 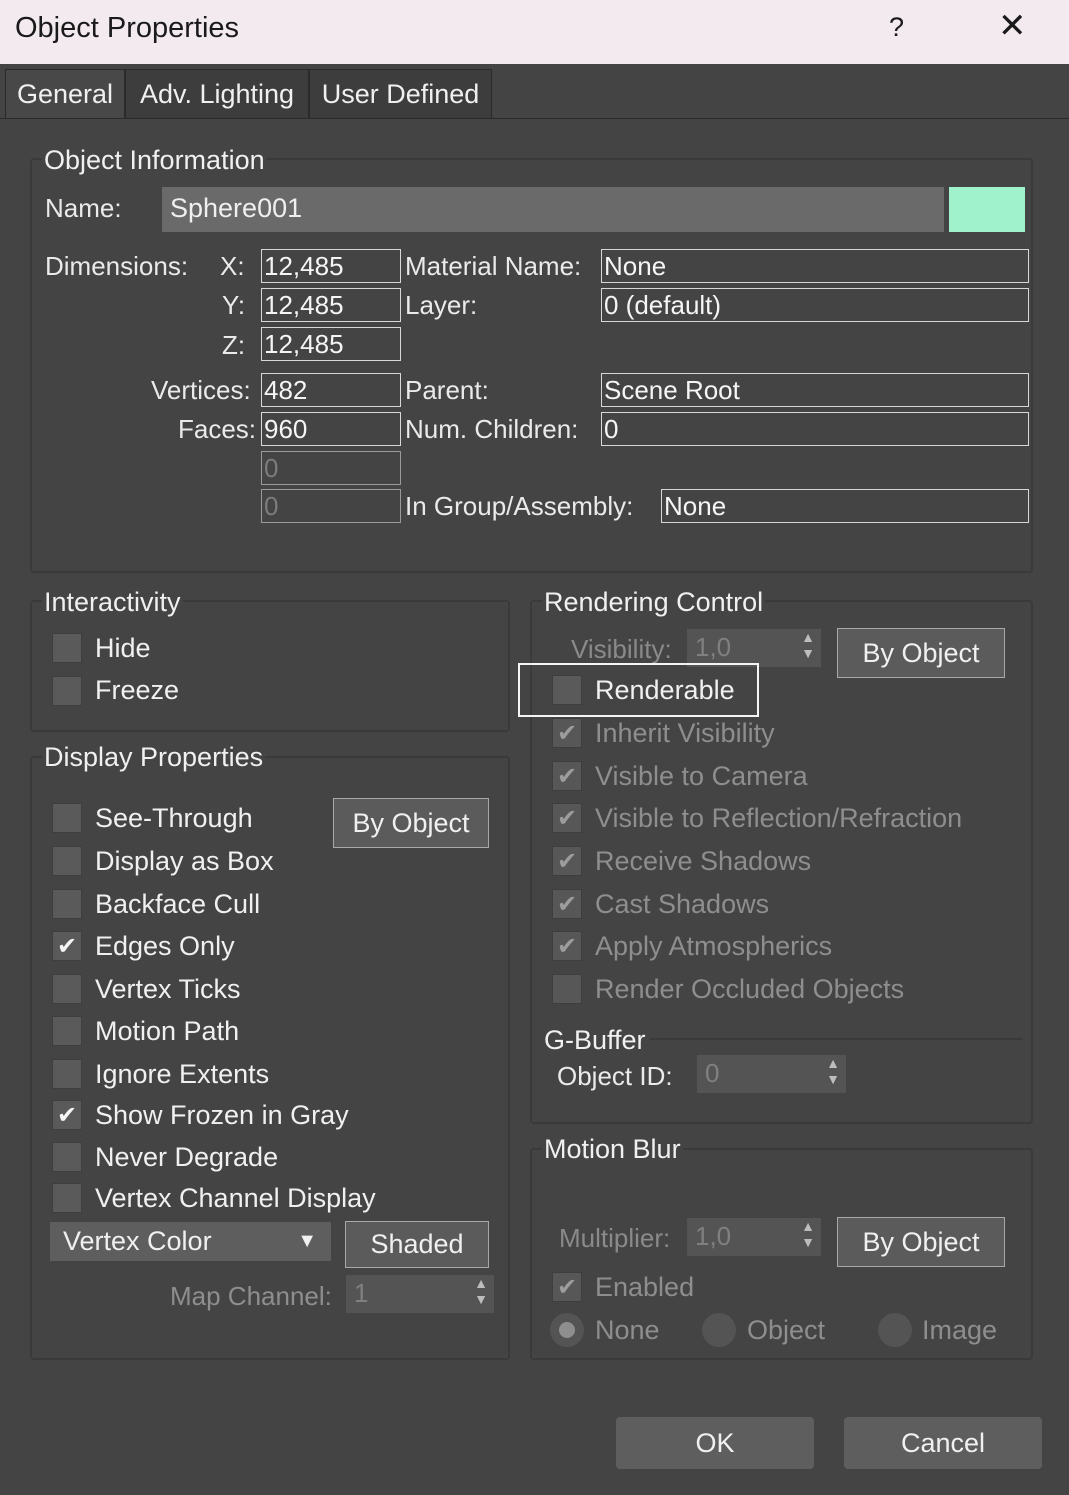 What do you see at coordinates (331, 429) in the screenshot?
I see `faces-field: 960` at bounding box center [331, 429].